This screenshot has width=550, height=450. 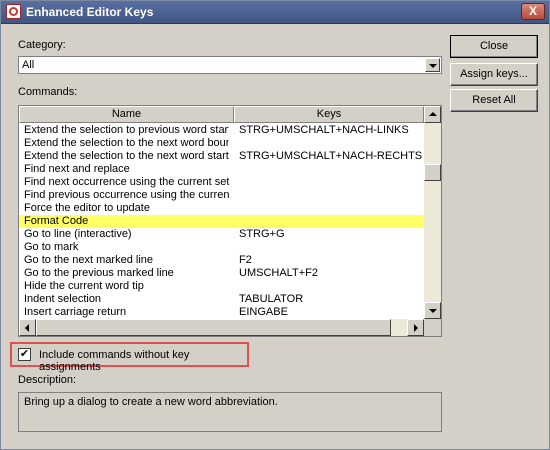 I want to click on command-name-cell: Hide the current word tip, so click(x=84, y=286).